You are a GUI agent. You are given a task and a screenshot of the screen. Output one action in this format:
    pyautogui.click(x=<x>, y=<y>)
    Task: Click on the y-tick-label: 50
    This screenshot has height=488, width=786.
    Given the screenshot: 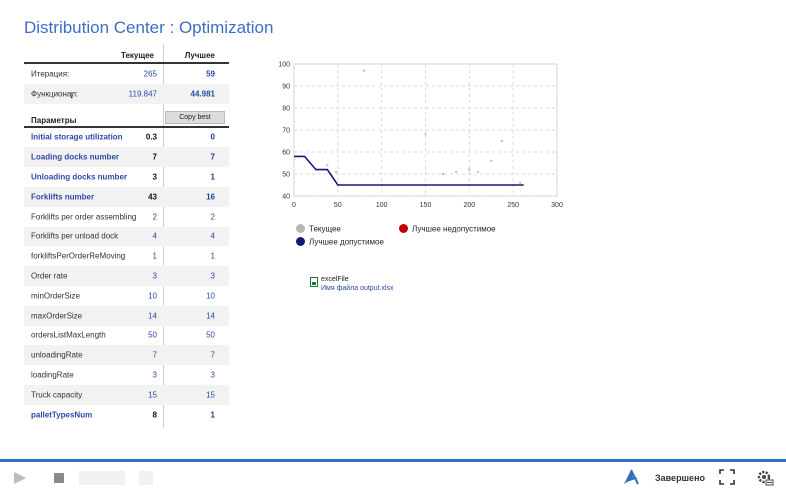 What is the action you would take?
    pyautogui.click(x=286, y=175)
    